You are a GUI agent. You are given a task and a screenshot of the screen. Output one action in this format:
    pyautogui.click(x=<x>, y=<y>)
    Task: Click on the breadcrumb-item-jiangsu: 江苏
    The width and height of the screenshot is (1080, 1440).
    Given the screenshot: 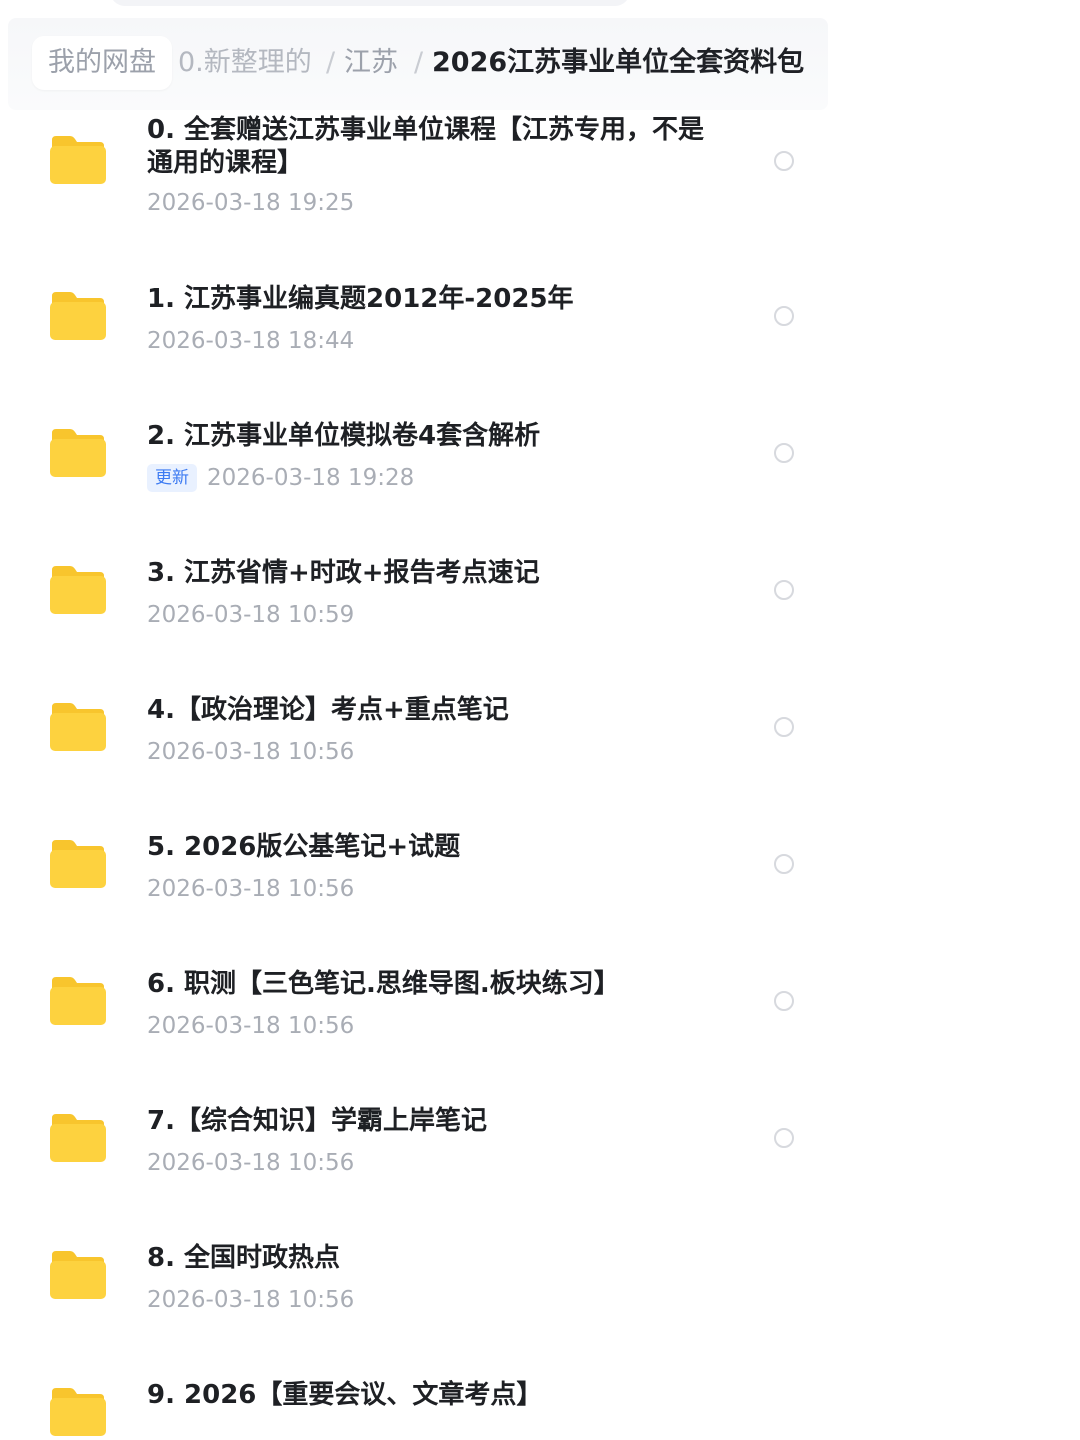 What is the action you would take?
    pyautogui.click(x=371, y=63)
    